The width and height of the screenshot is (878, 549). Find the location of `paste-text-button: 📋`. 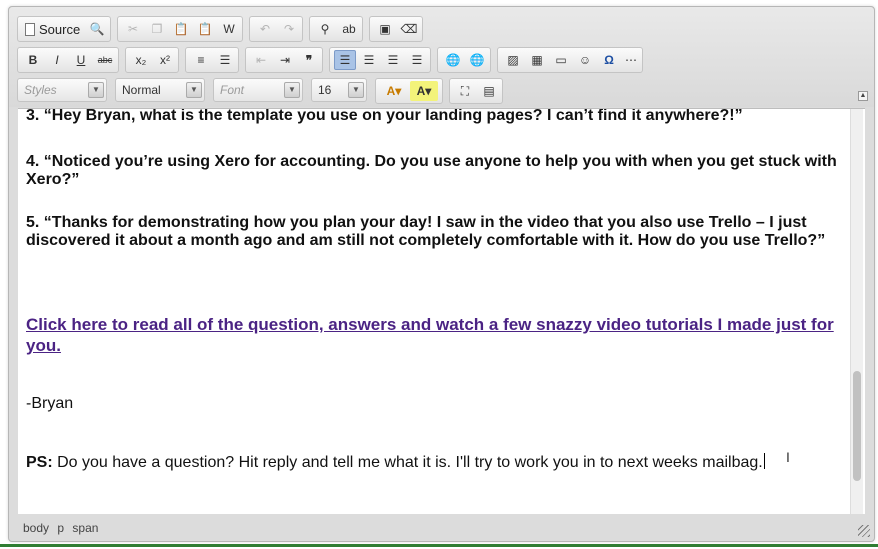

paste-text-button: 📋 is located at coordinates (205, 29).